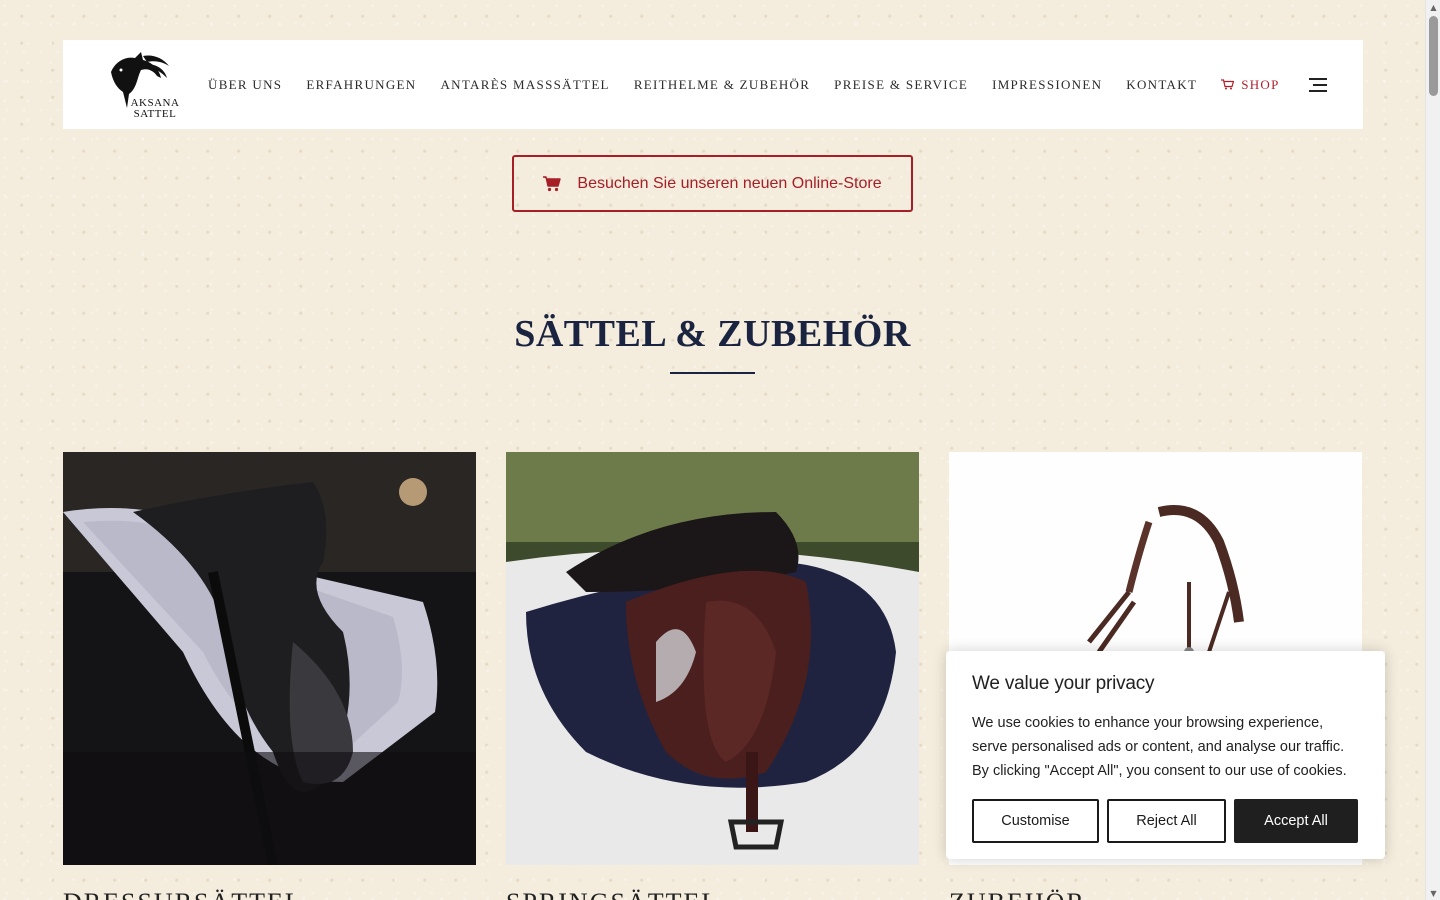  Describe the element at coordinates (183, 894) in the screenshot. I see `card-title-dressage: DRESSURSÄTTEL` at that location.